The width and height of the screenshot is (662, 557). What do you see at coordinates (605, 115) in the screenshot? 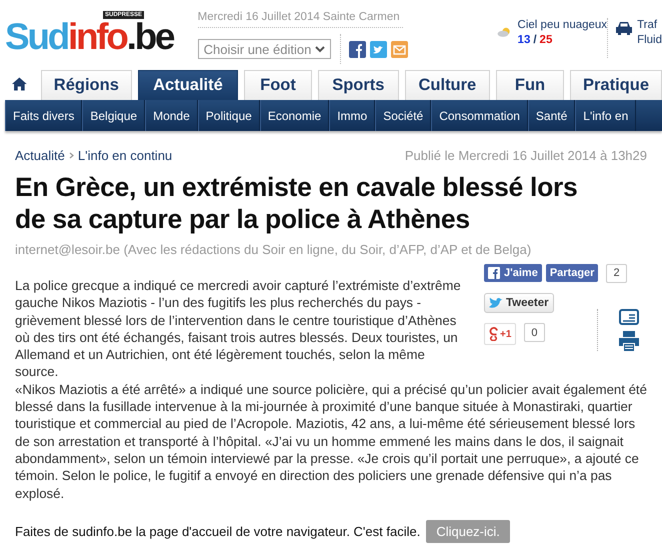
I see `subnav-link: L'info en` at bounding box center [605, 115].